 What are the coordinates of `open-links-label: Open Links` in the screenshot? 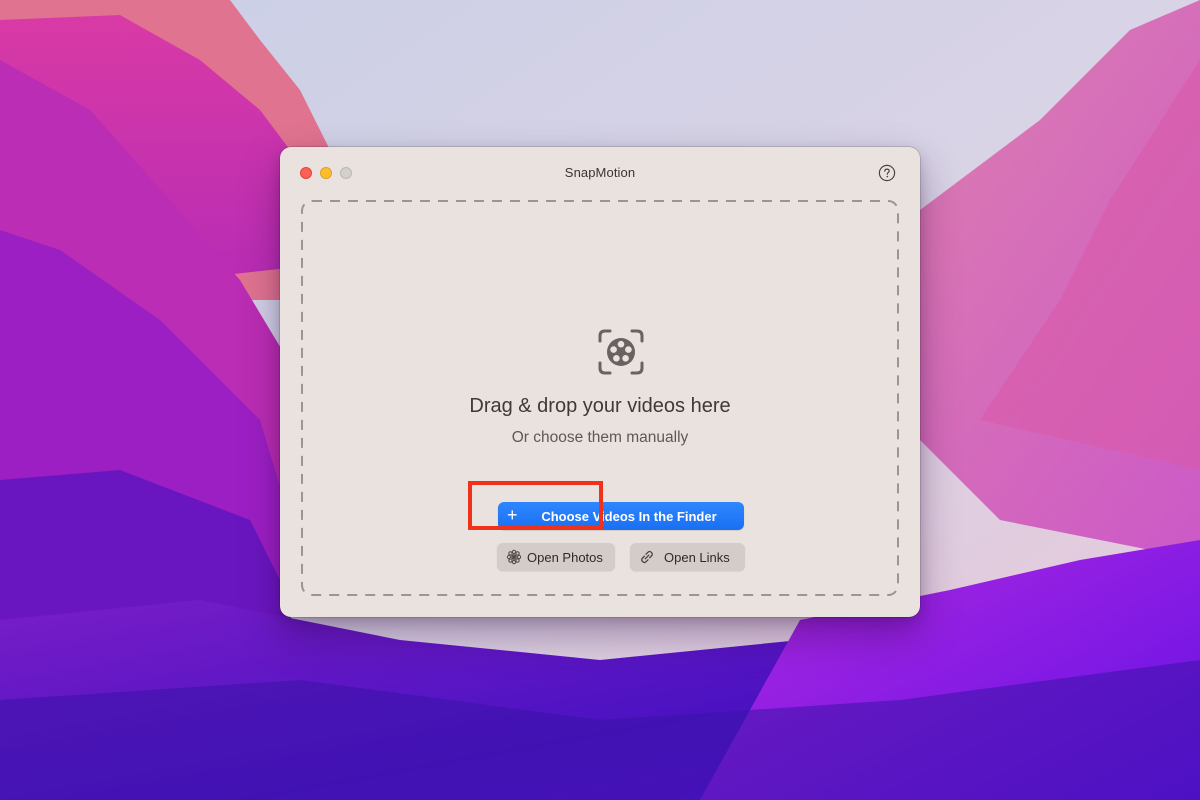 It's located at (697, 557).